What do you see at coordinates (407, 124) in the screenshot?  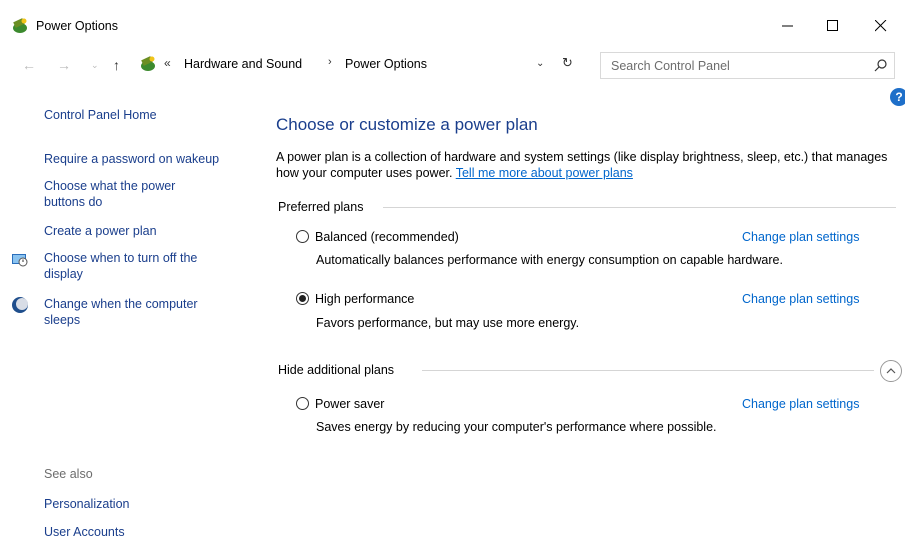 I see `page-title: Choose or customize a power plan` at bounding box center [407, 124].